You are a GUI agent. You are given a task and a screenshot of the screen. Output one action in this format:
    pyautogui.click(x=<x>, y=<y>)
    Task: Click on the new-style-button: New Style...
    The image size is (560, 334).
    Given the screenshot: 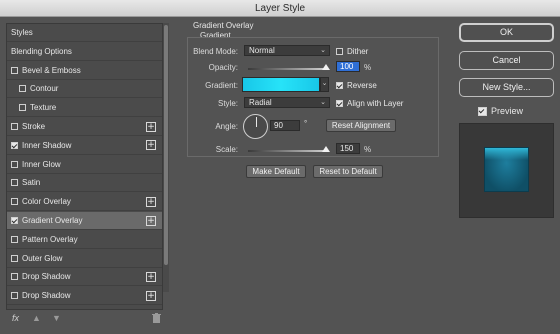 What is the action you would take?
    pyautogui.click(x=506, y=87)
    